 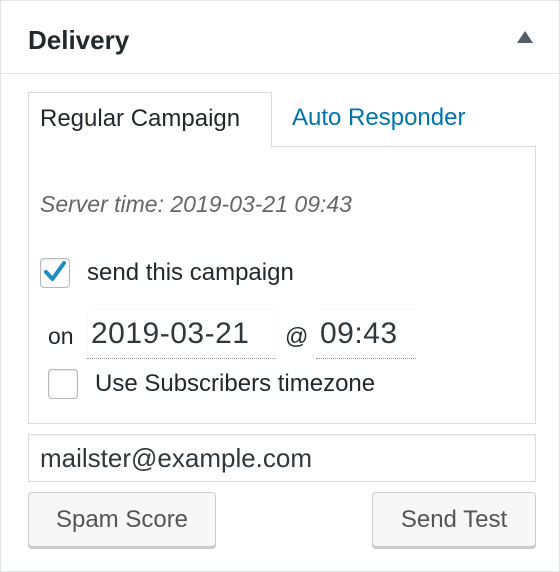 What do you see at coordinates (378, 119) in the screenshot?
I see `tab-auto-responder: Auto Responder` at bounding box center [378, 119].